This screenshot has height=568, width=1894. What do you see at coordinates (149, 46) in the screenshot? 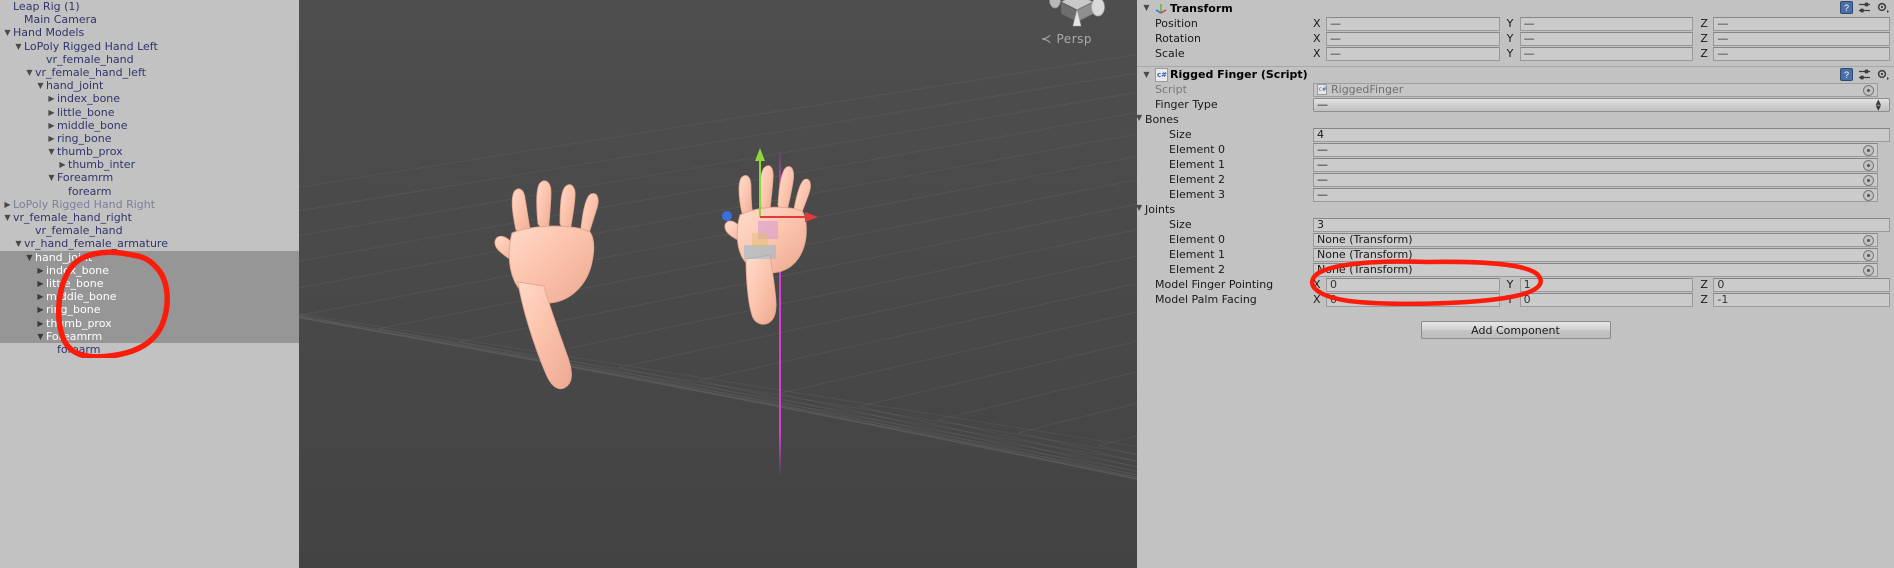
I see `hierarchy-item-lopoly-rigged-hand-left: ▼ LoPoly Rigged Hand Left` at bounding box center [149, 46].